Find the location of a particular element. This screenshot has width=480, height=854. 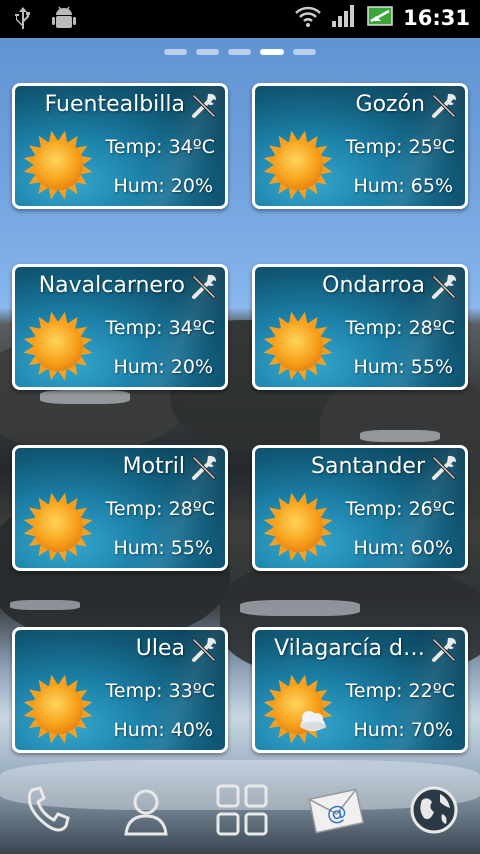

phone-icon is located at coordinates (48, 810).